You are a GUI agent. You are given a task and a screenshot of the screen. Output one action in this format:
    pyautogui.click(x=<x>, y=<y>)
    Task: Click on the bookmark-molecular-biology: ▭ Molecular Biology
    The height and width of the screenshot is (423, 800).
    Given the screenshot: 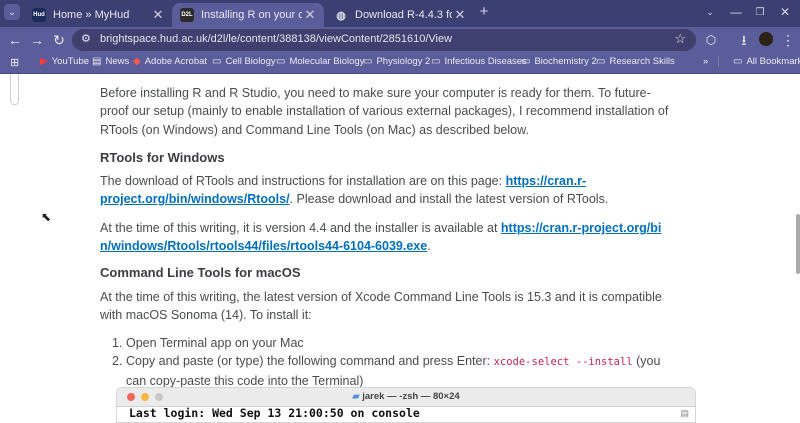 What is the action you would take?
    pyautogui.click(x=320, y=61)
    